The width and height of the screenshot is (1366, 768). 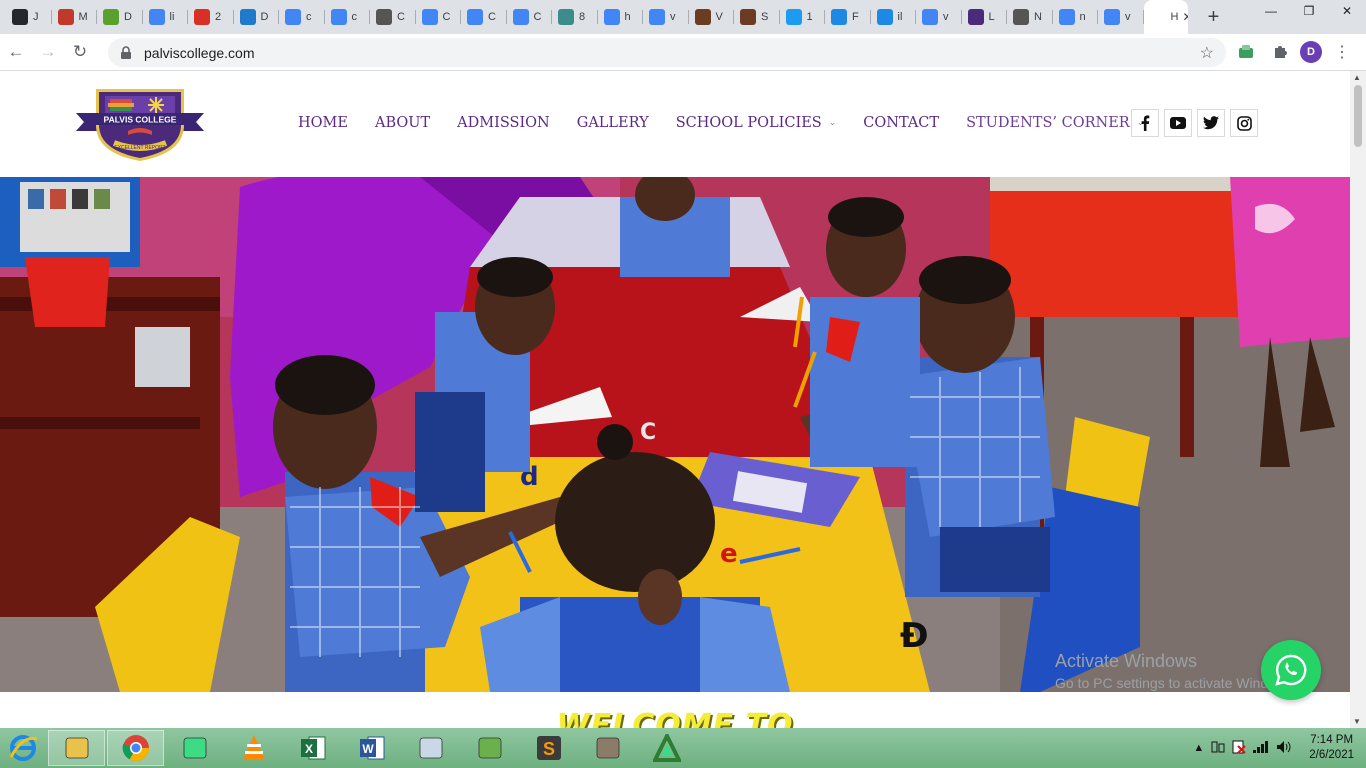 I want to click on browser-tab: li, so click(x=166, y=17).